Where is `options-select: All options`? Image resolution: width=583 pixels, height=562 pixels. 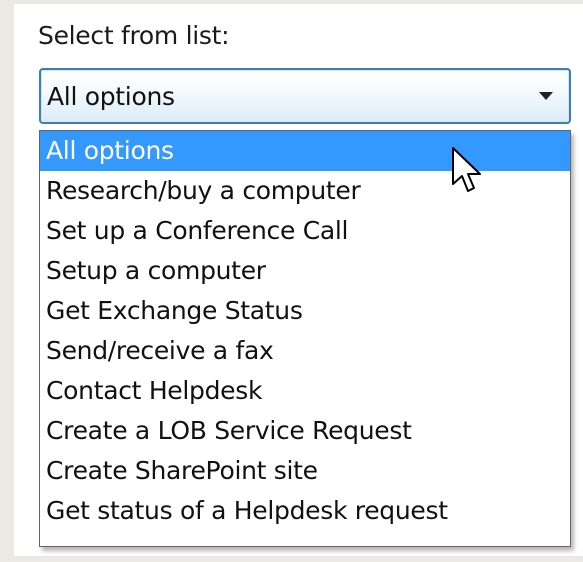 options-select: All options is located at coordinates (305, 96).